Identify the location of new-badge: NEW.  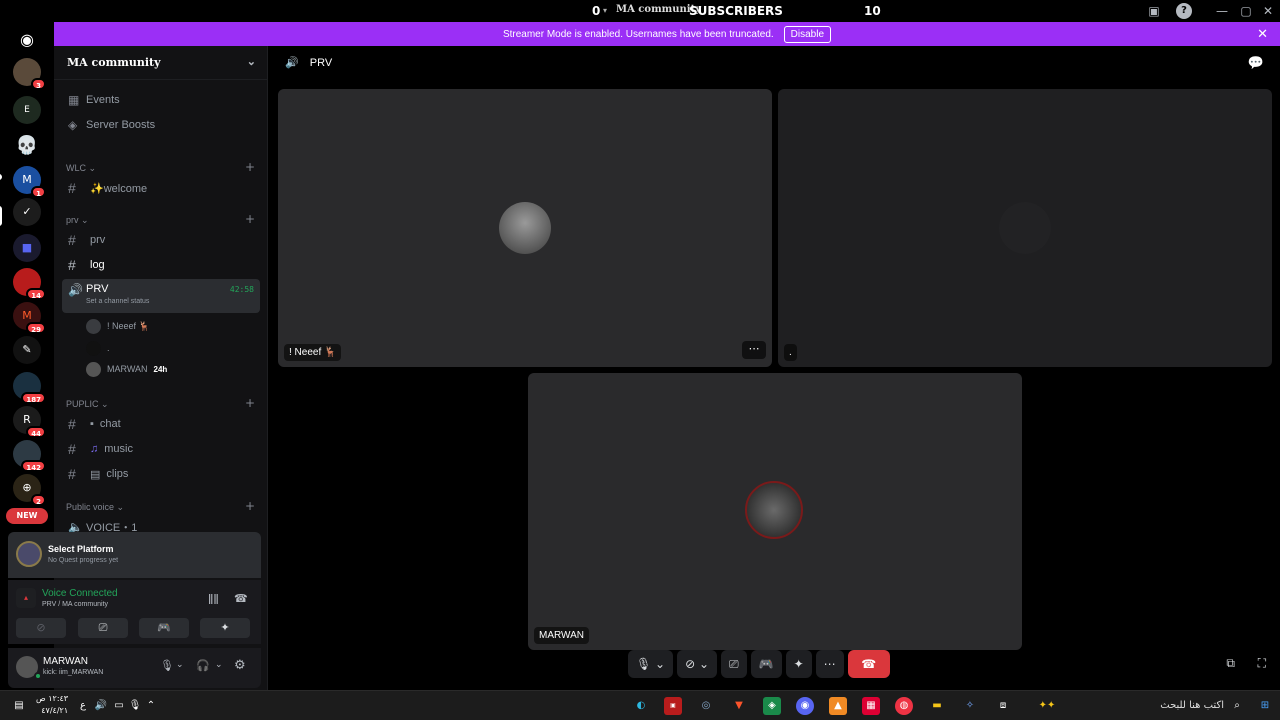
(27, 516).